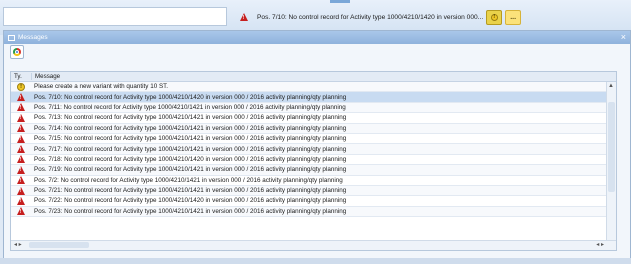  What do you see at coordinates (21, 76) in the screenshot?
I see `column-header-type: Ty.` at bounding box center [21, 76].